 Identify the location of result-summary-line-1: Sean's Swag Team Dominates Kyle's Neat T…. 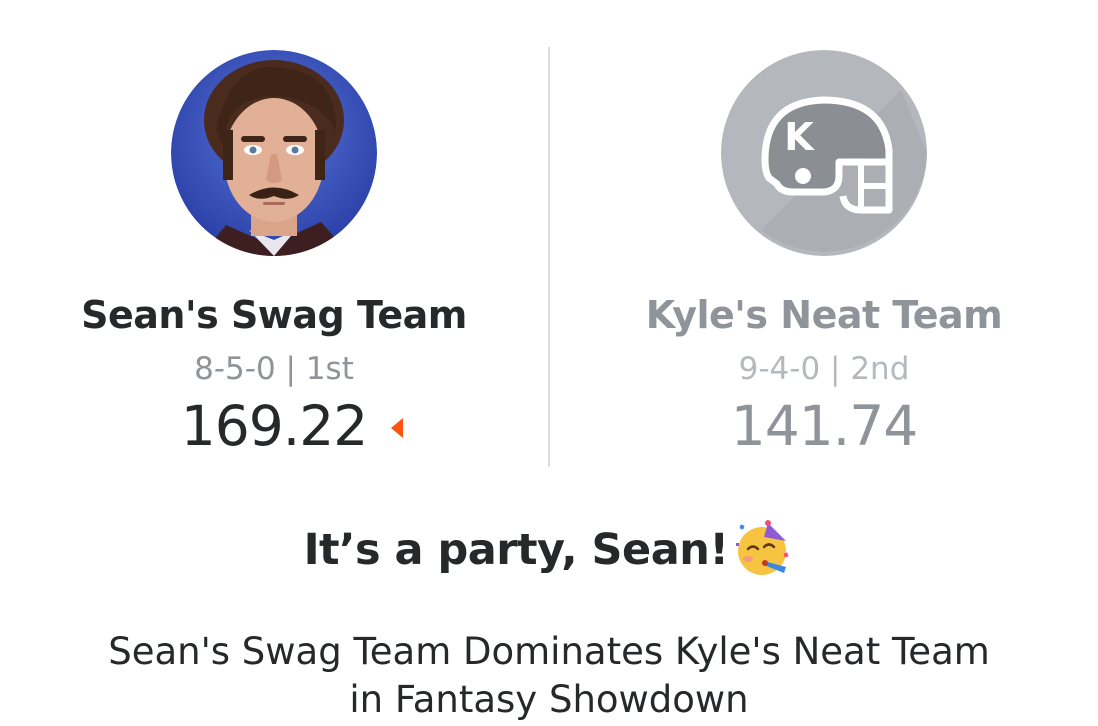
(549, 651).